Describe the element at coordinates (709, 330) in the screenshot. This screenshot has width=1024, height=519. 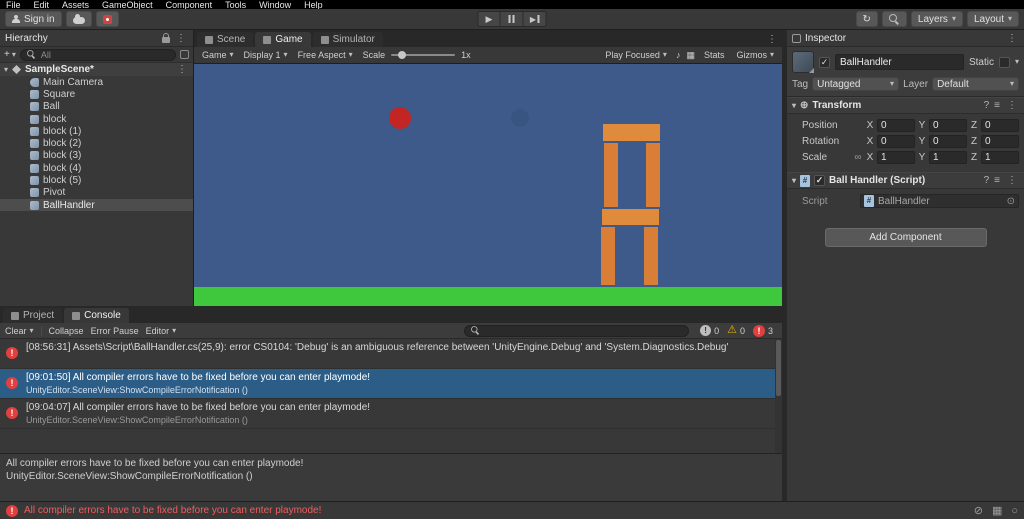
I see `info-count-toggle: 0` at that location.